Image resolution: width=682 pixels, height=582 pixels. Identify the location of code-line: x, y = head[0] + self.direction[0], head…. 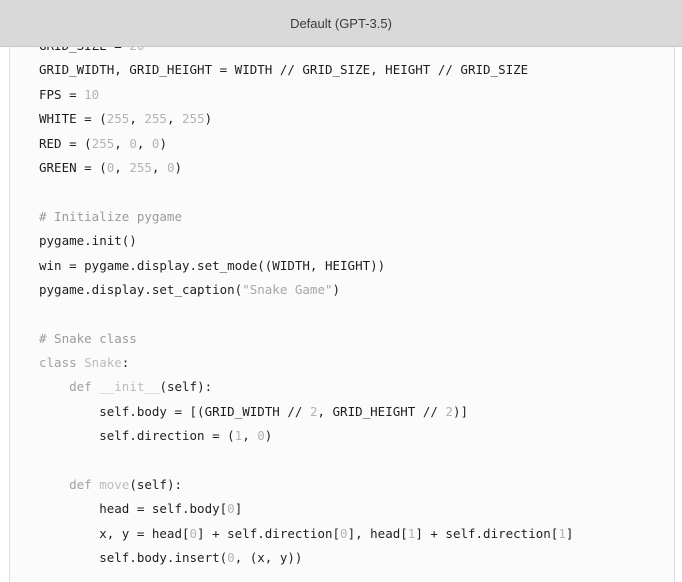
(306, 534).